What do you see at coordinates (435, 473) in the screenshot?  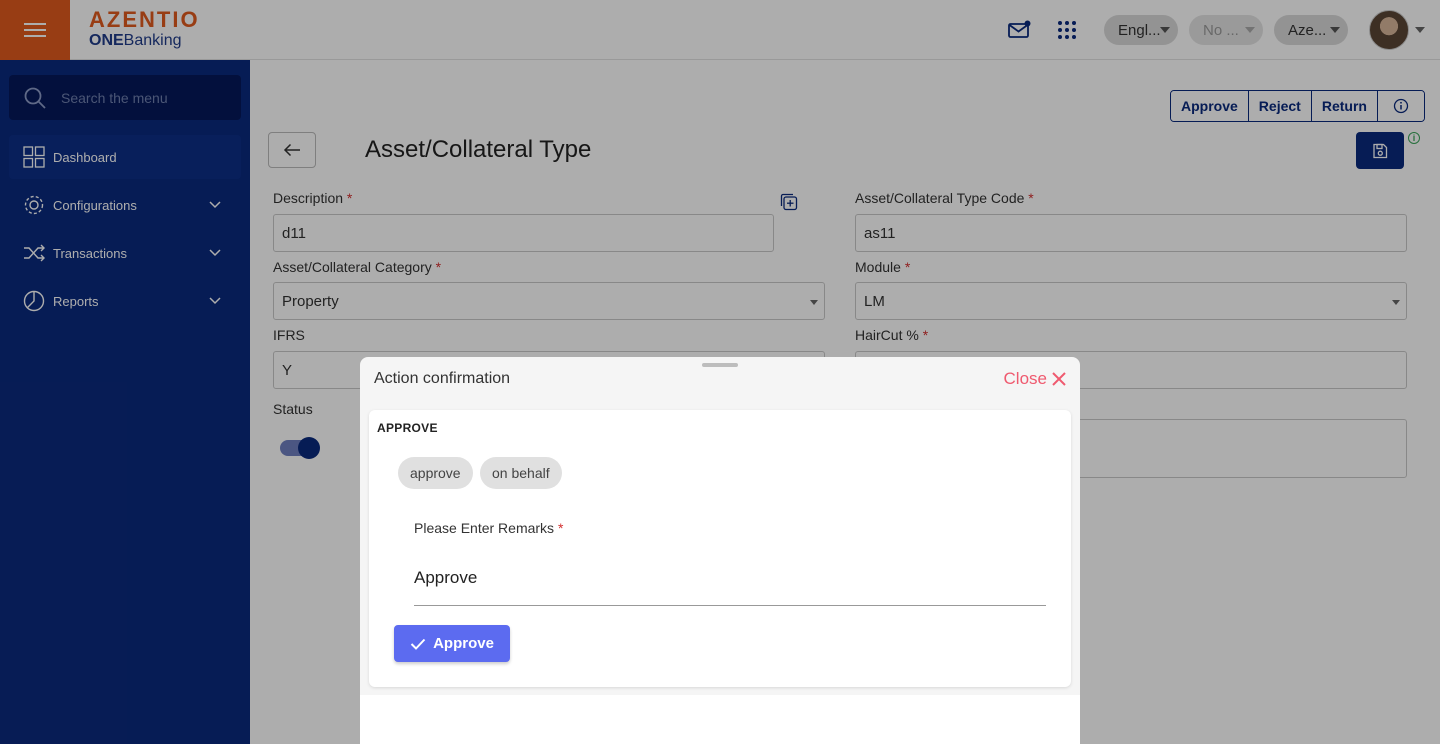 I see `chip-approve: approve` at bounding box center [435, 473].